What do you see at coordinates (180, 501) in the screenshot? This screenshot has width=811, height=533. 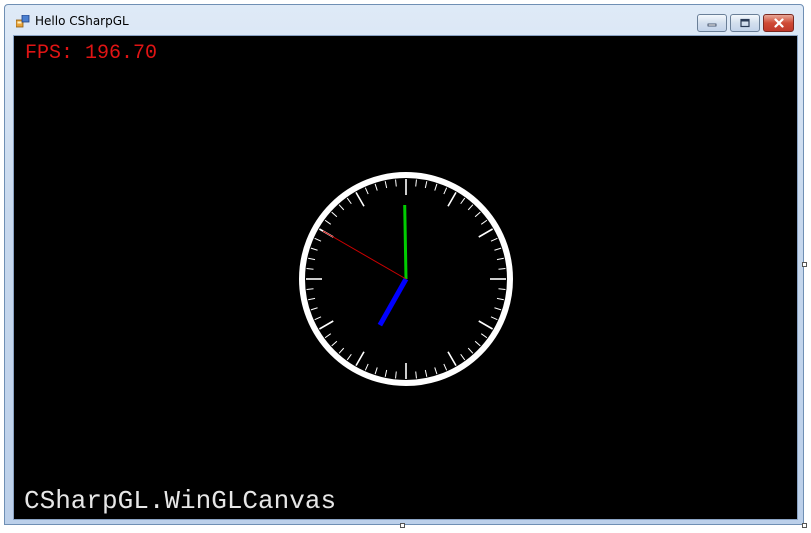 I see `canvas-class-label: CSharpGL.WinGLCanvas` at bounding box center [180, 501].